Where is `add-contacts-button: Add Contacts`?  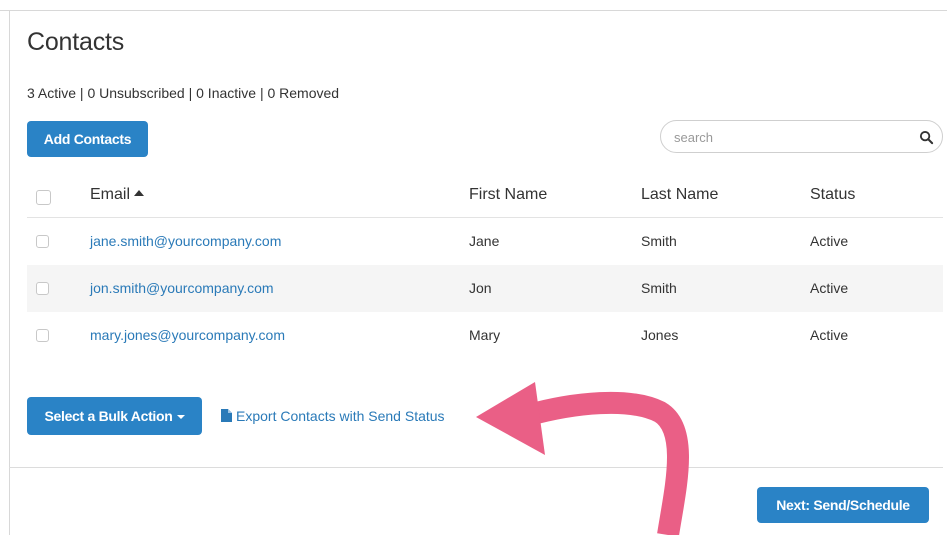 add-contacts-button: Add Contacts is located at coordinates (87, 139).